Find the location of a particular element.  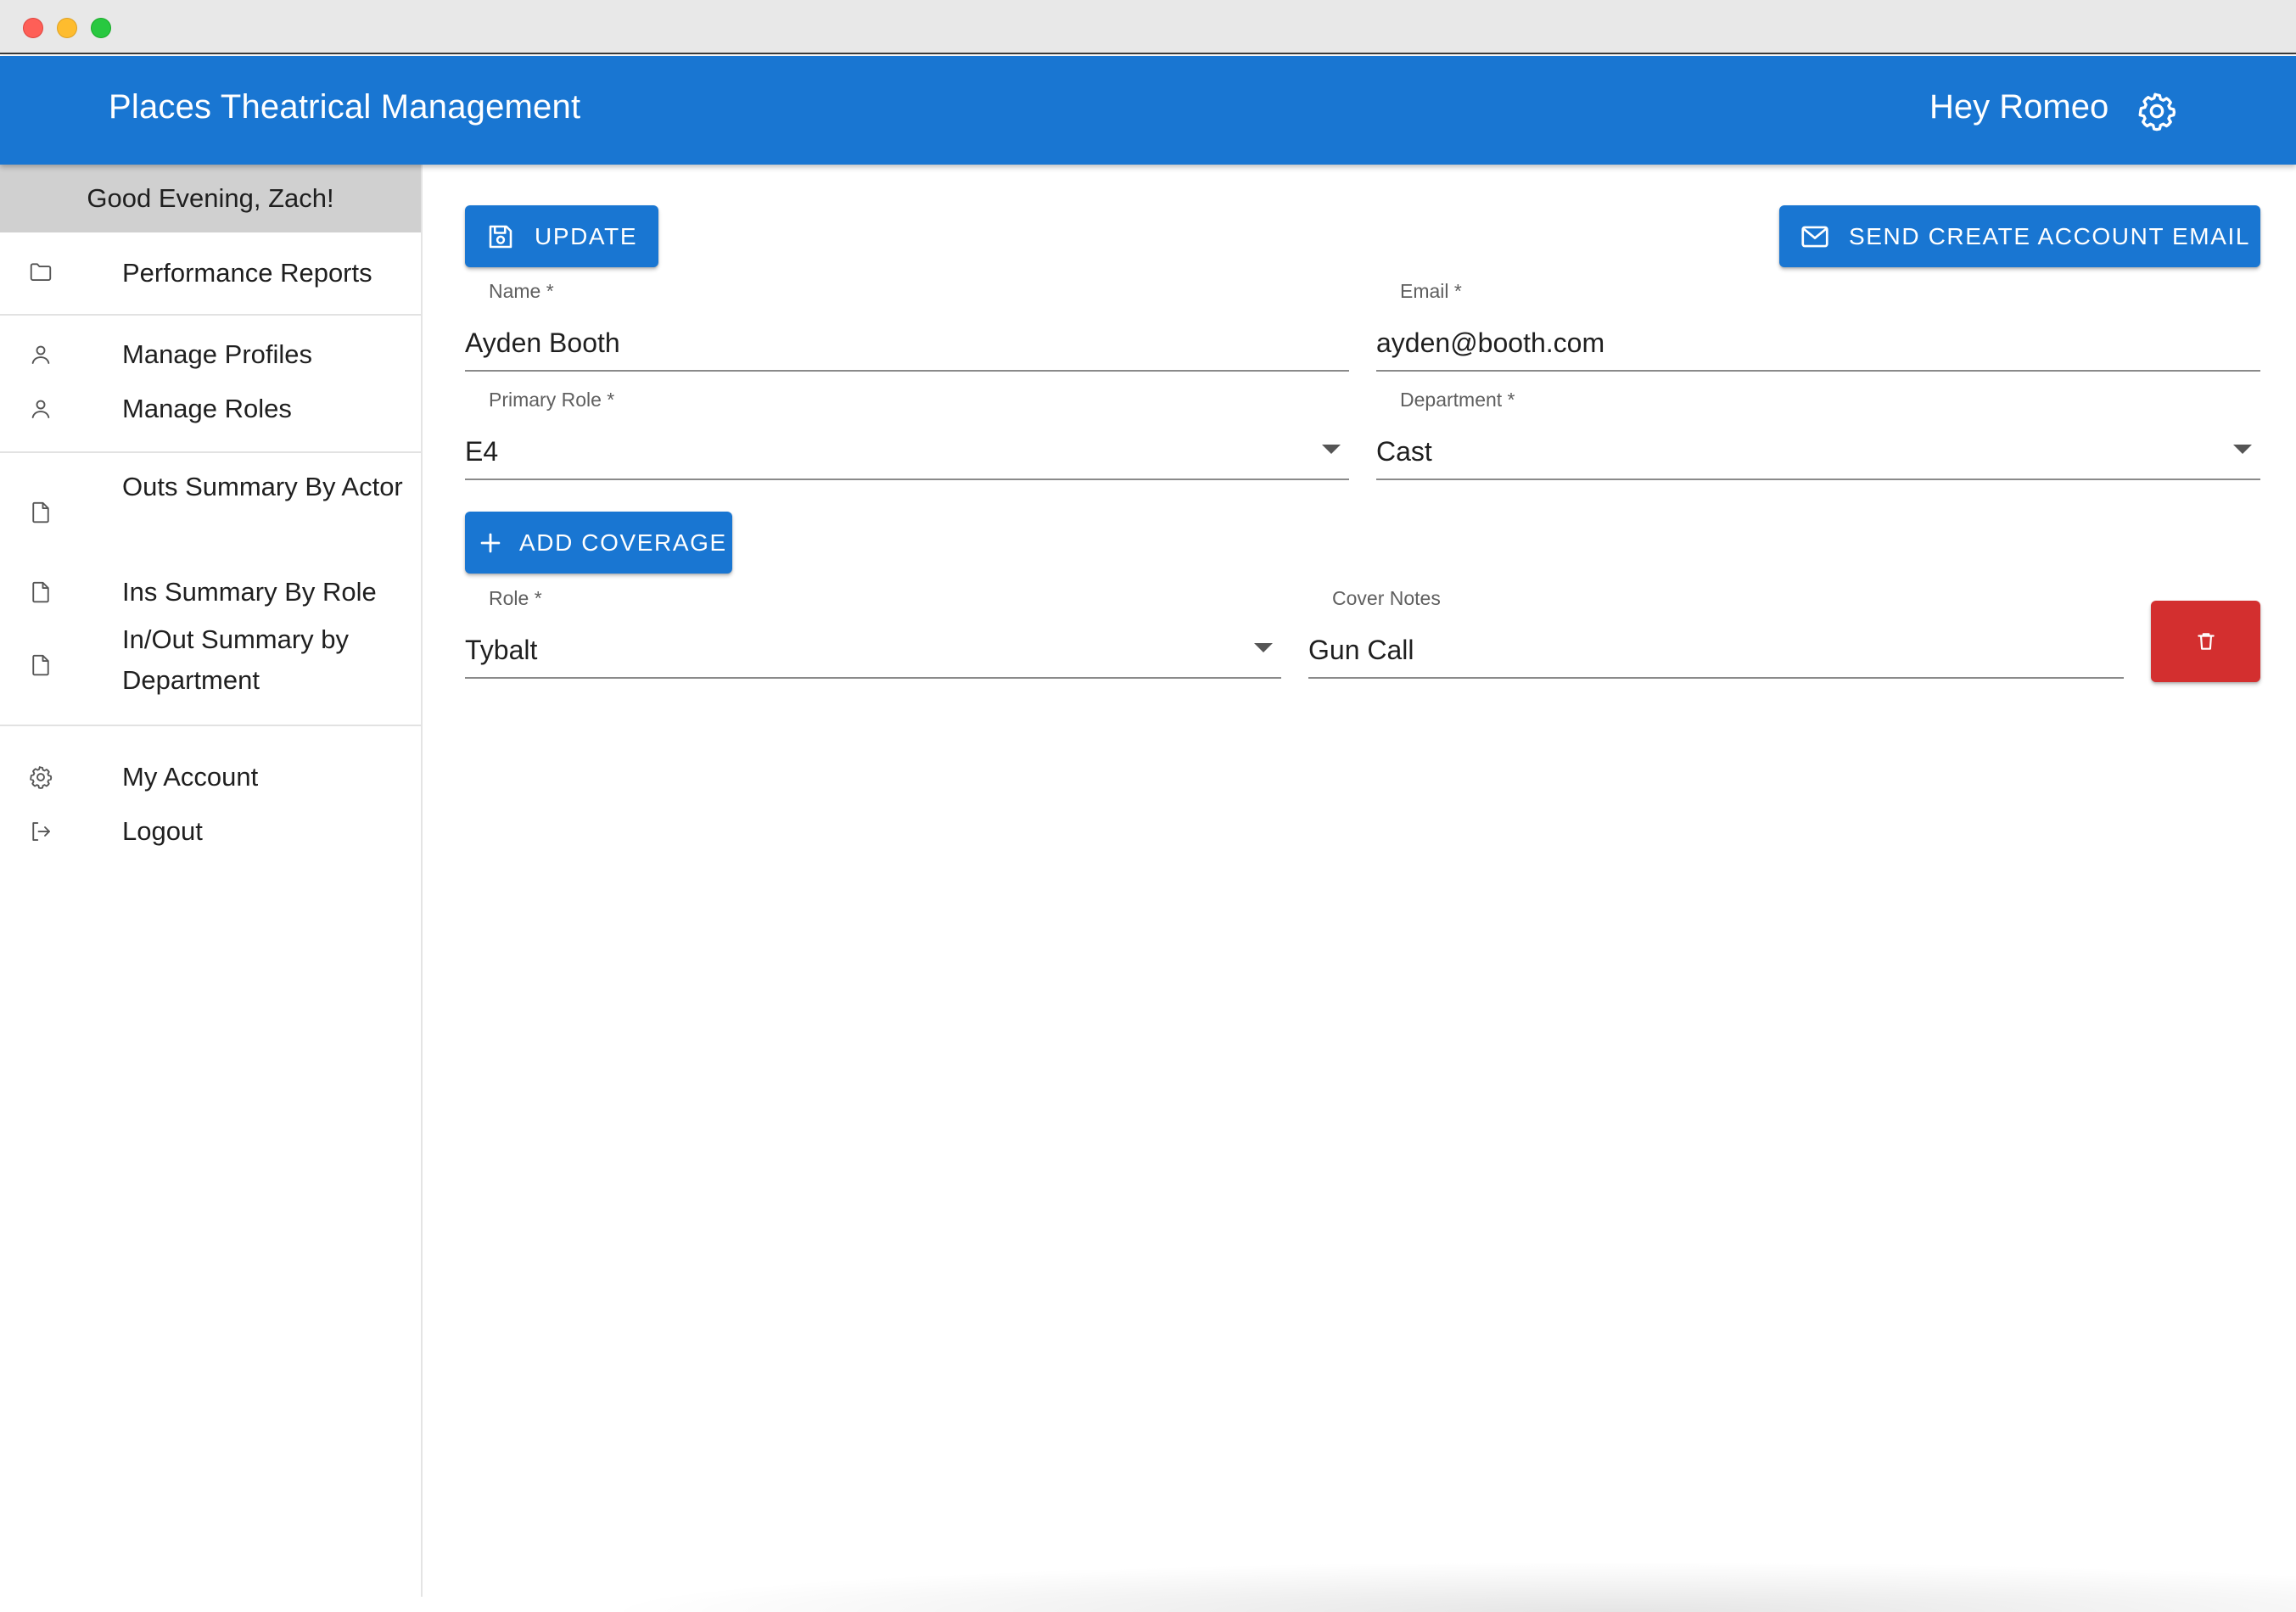

sidebar-item-manage-profiles: Manage Profiles is located at coordinates (210, 354).